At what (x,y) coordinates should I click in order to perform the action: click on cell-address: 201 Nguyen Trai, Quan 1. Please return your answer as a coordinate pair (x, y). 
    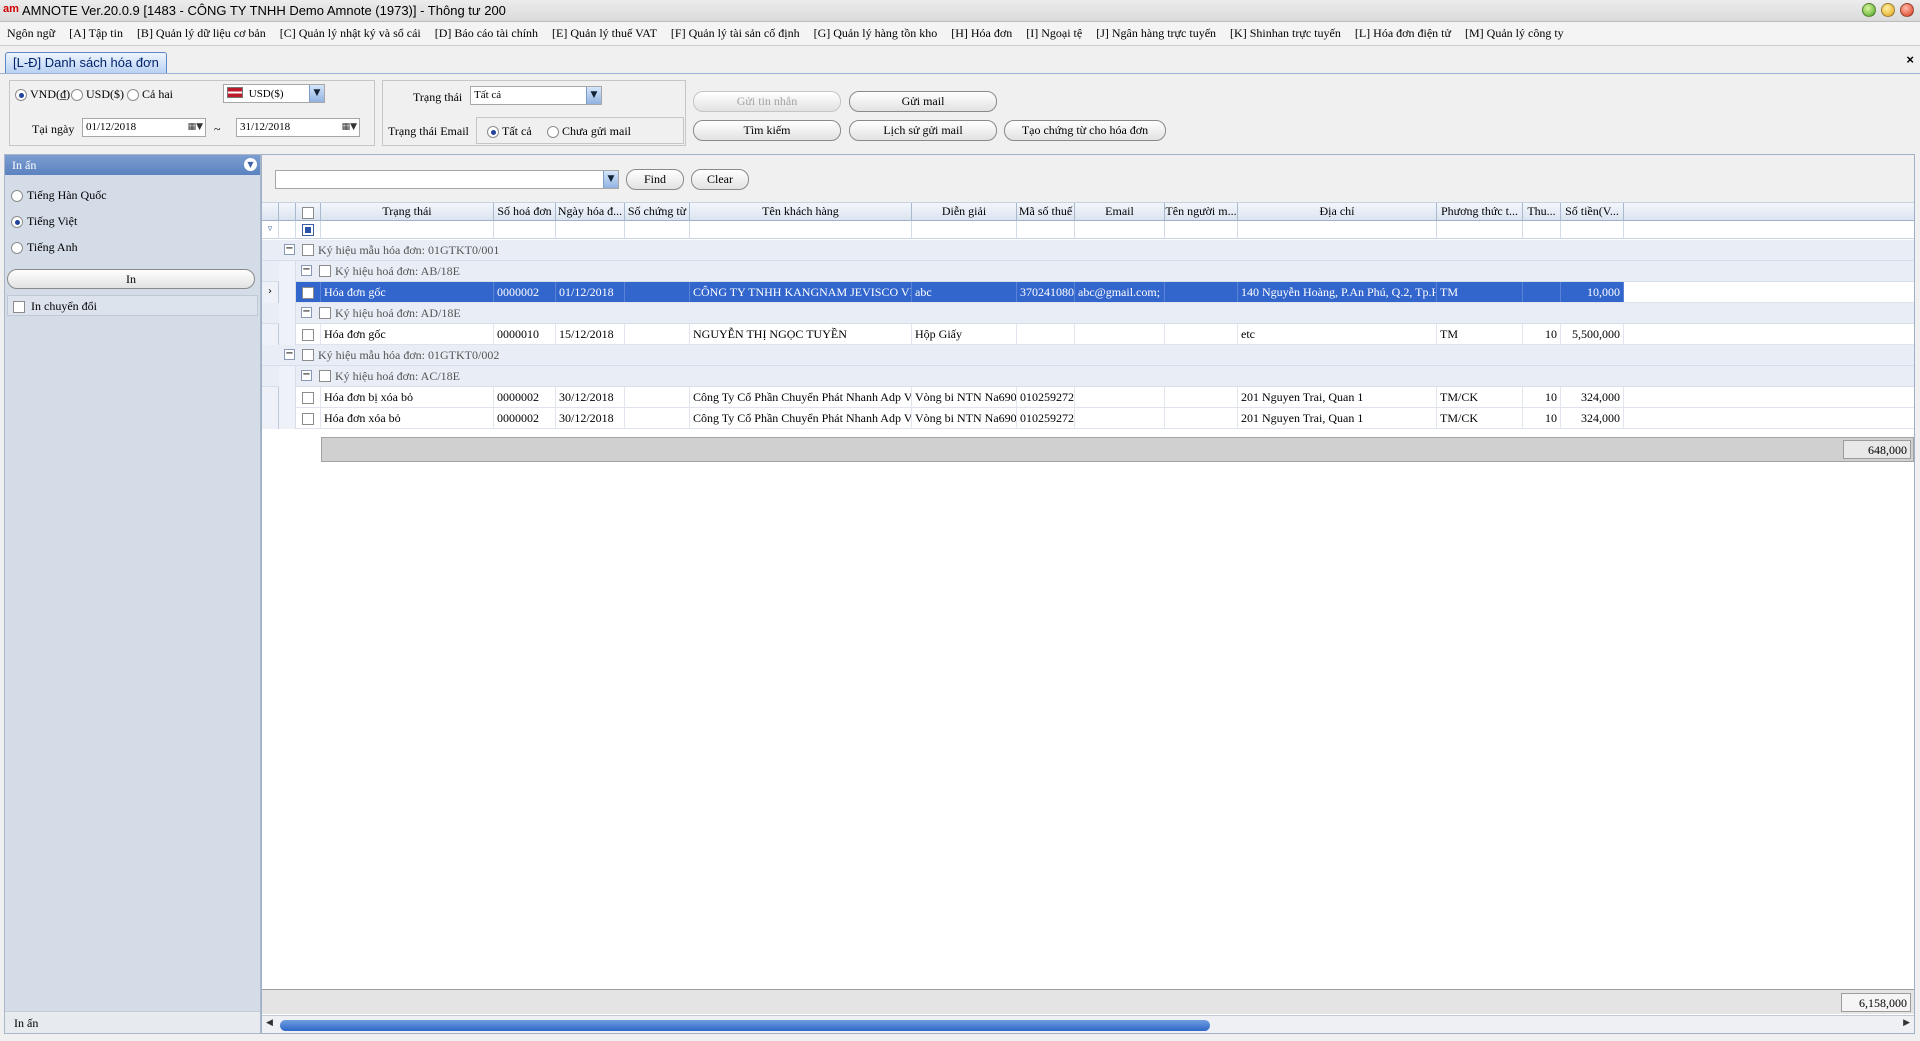
    Looking at the image, I should click on (1337, 418).